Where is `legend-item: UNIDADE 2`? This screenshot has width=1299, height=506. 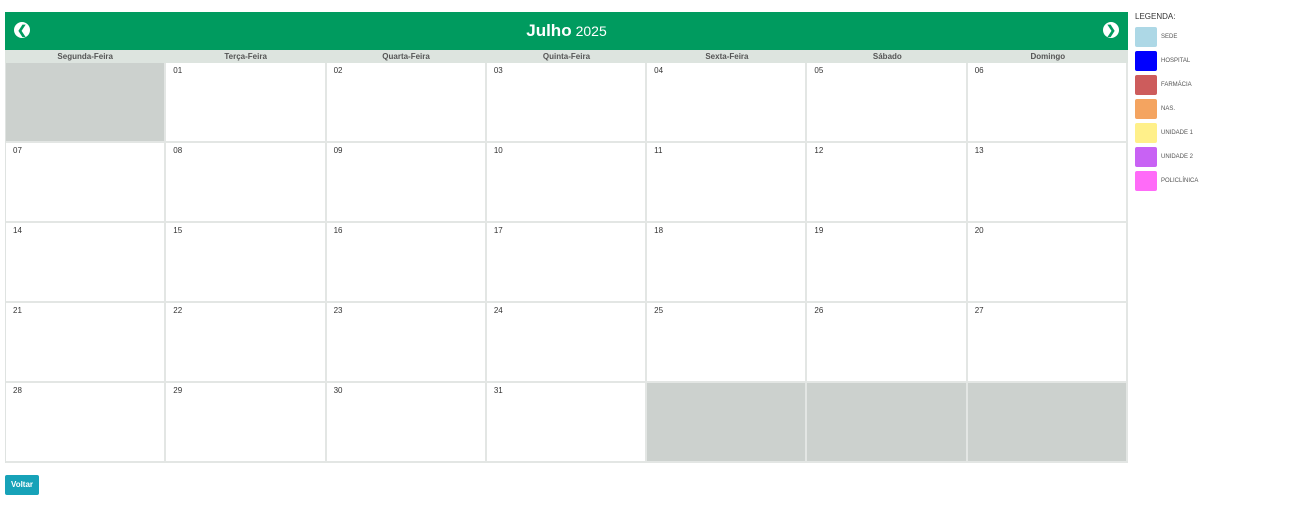 legend-item: UNIDADE 2 is located at coordinates (1210, 157).